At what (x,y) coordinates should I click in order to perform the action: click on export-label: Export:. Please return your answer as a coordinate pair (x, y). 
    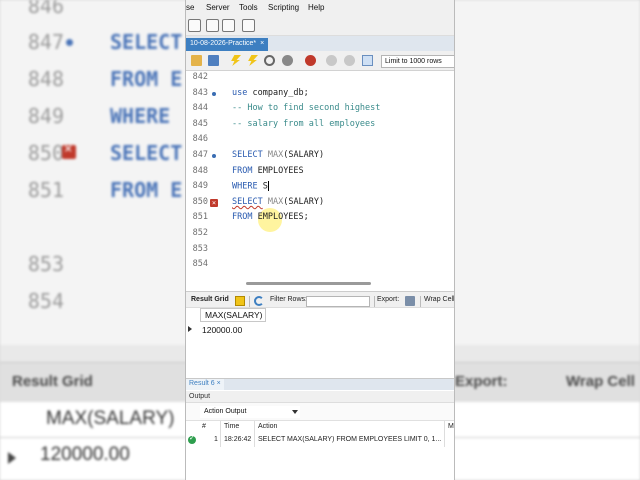
    Looking at the image, I should click on (388, 299).